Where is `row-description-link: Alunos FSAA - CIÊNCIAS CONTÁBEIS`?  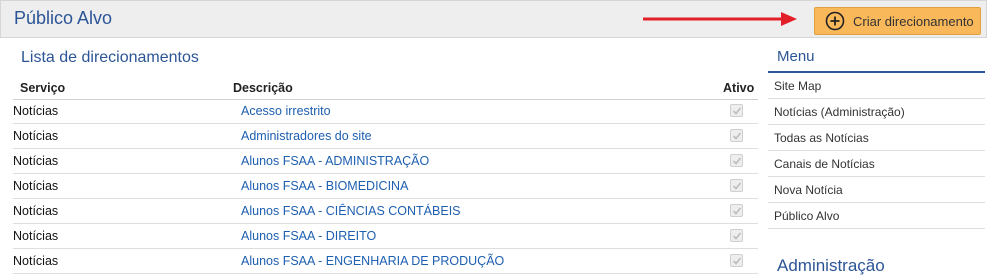 row-description-link: Alunos FSAA - CIÊNCIAS CONTÁBEIS is located at coordinates (351, 211).